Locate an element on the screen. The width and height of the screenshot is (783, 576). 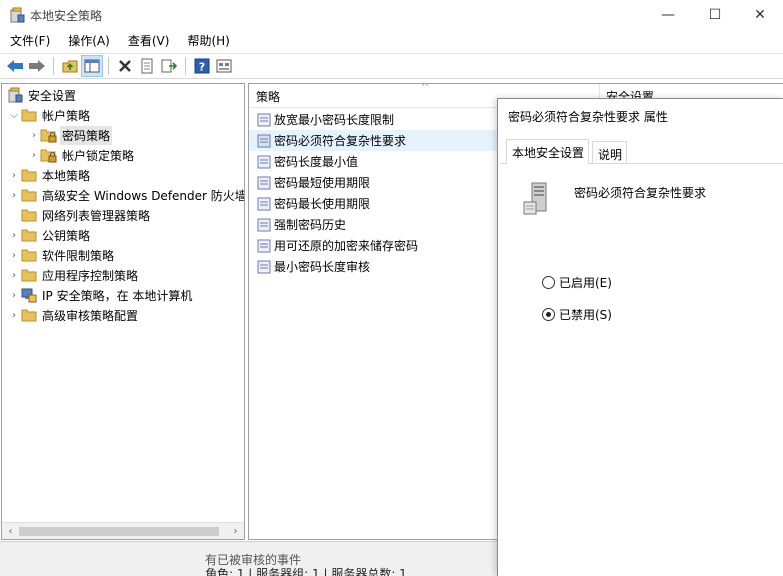
chevron-down-icon: ⌵ is located at coordinates (14, 115).